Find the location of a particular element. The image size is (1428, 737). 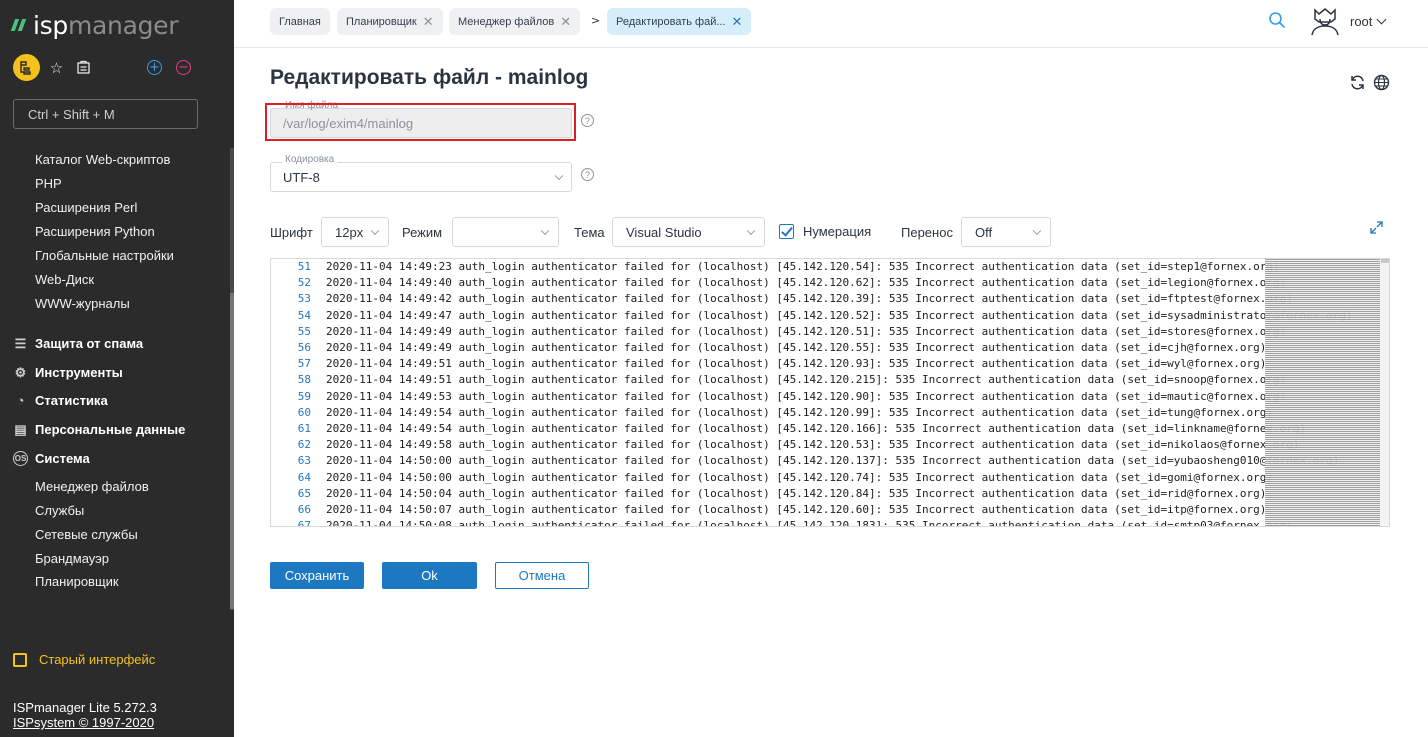

sidebar-item-www-logs: WWW-журналы is located at coordinates (82, 303).